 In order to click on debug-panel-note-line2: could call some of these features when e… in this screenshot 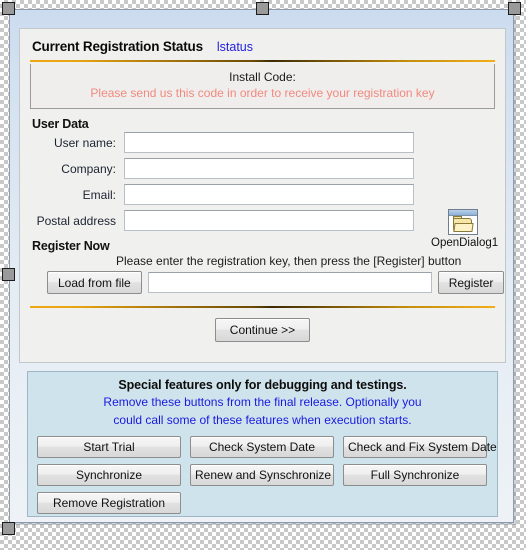, I will do `click(262, 420)`.